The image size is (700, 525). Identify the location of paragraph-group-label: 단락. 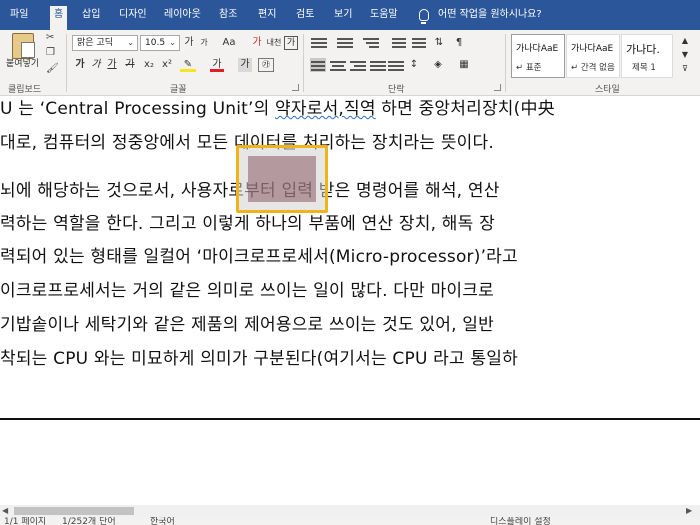
(396, 90).